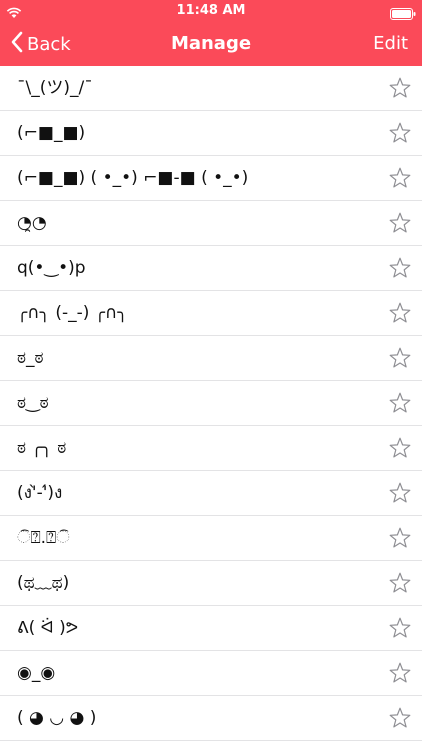 The width and height of the screenshot is (422, 750). What do you see at coordinates (211, 88) in the screenshot?
I see `list-item: ¯\_(ツ)_/¯` at bounding box center [211, 88].